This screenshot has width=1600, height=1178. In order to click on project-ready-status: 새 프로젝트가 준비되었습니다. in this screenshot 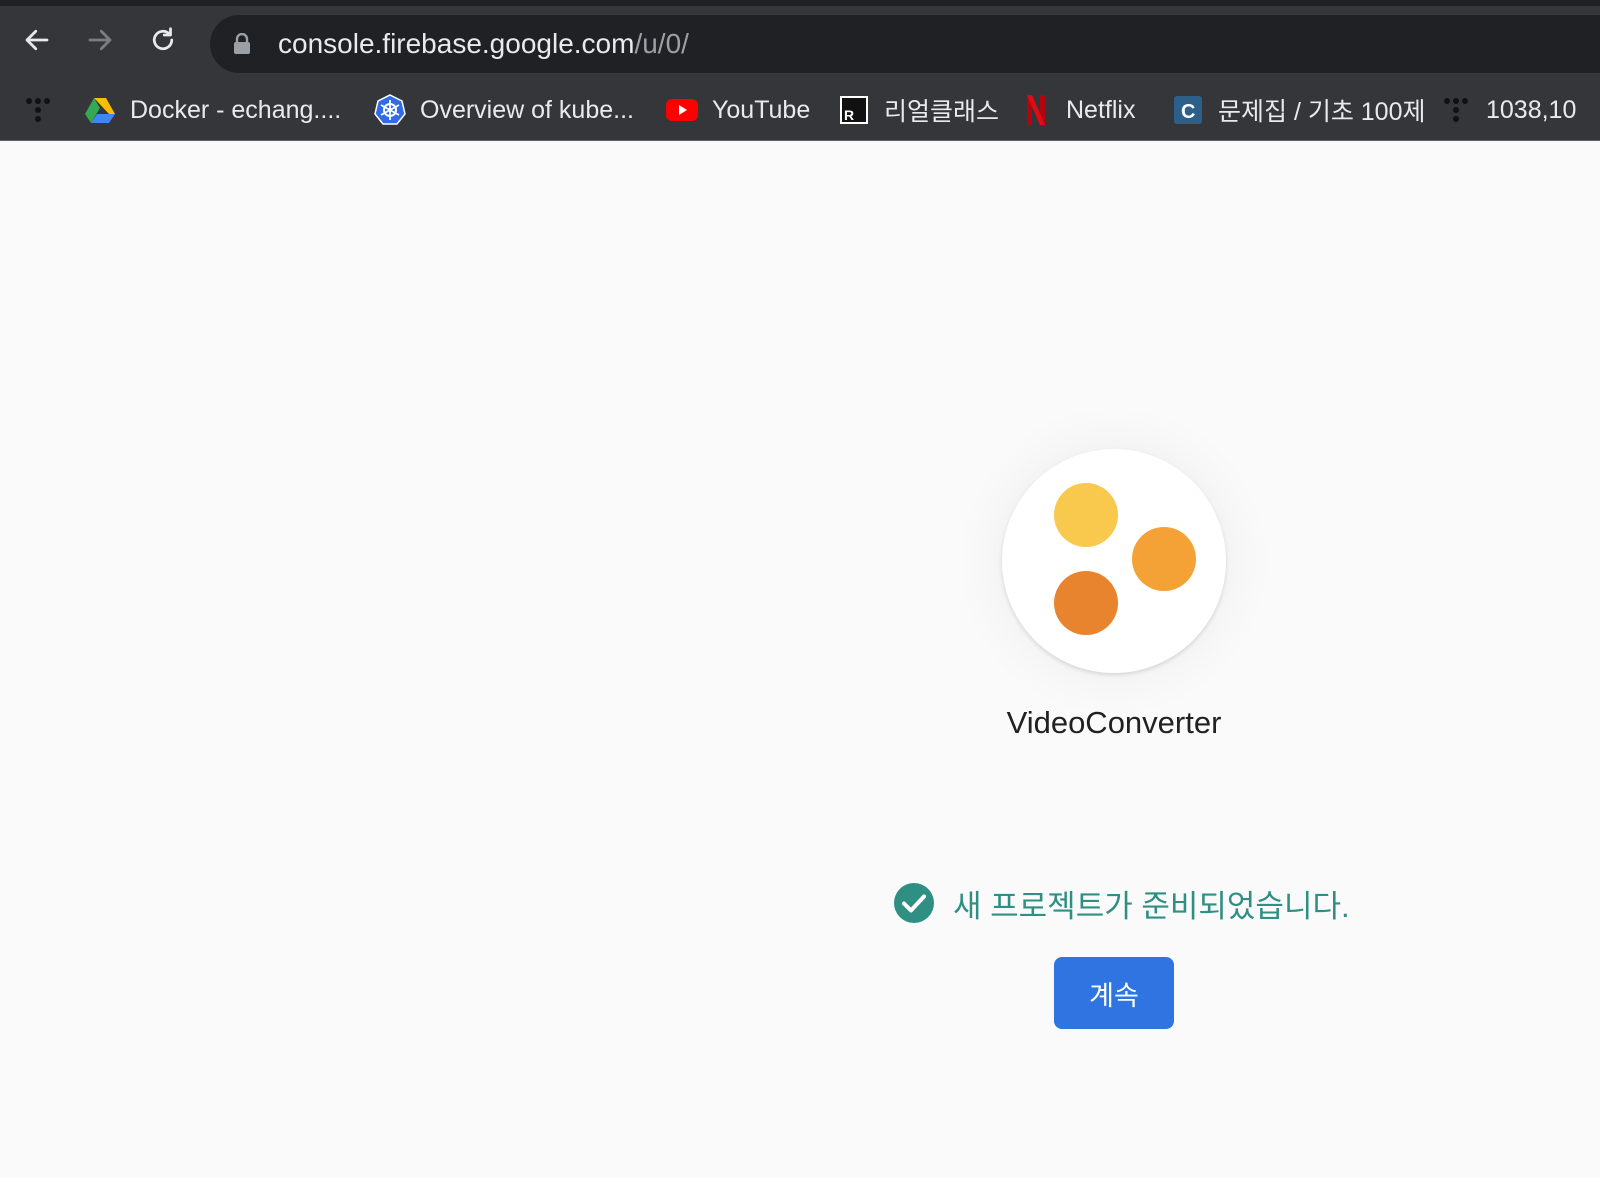, I will do `click(1121, 903)`.